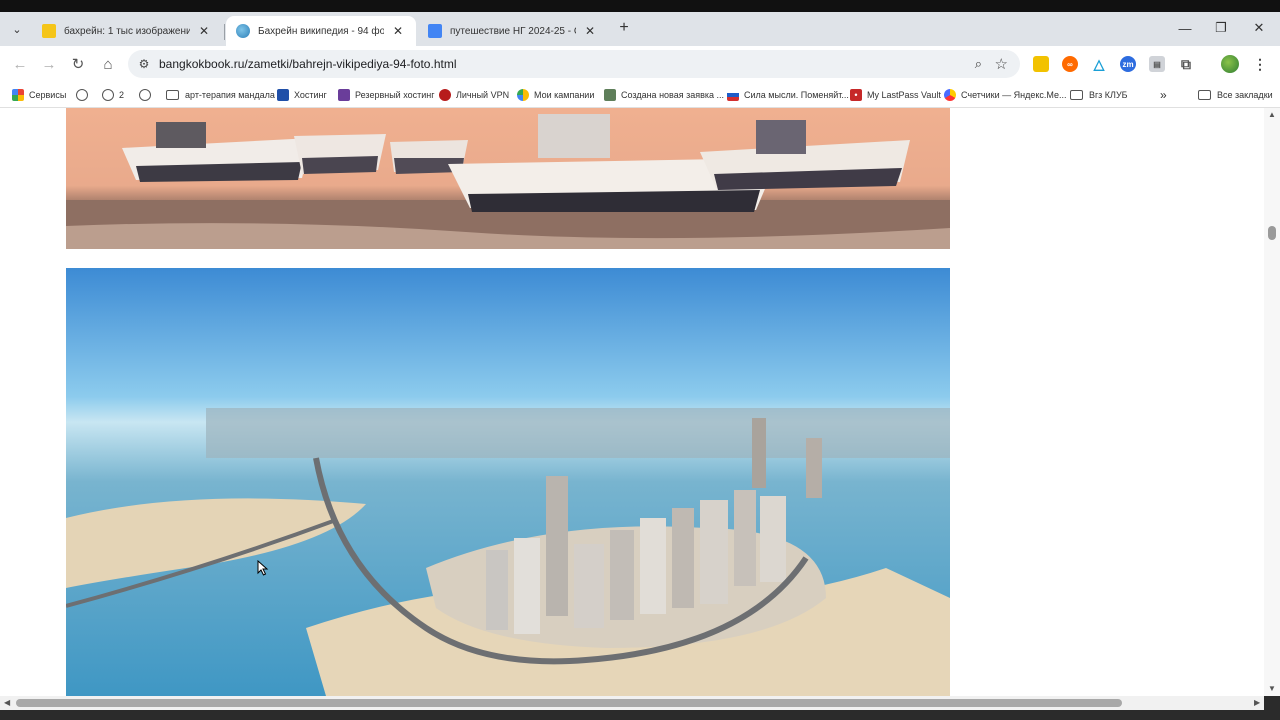  What do you see at coordinates (122, 95) in the screenshot?
I see `bookmark-label: 2` at bounding box center [122, 95].